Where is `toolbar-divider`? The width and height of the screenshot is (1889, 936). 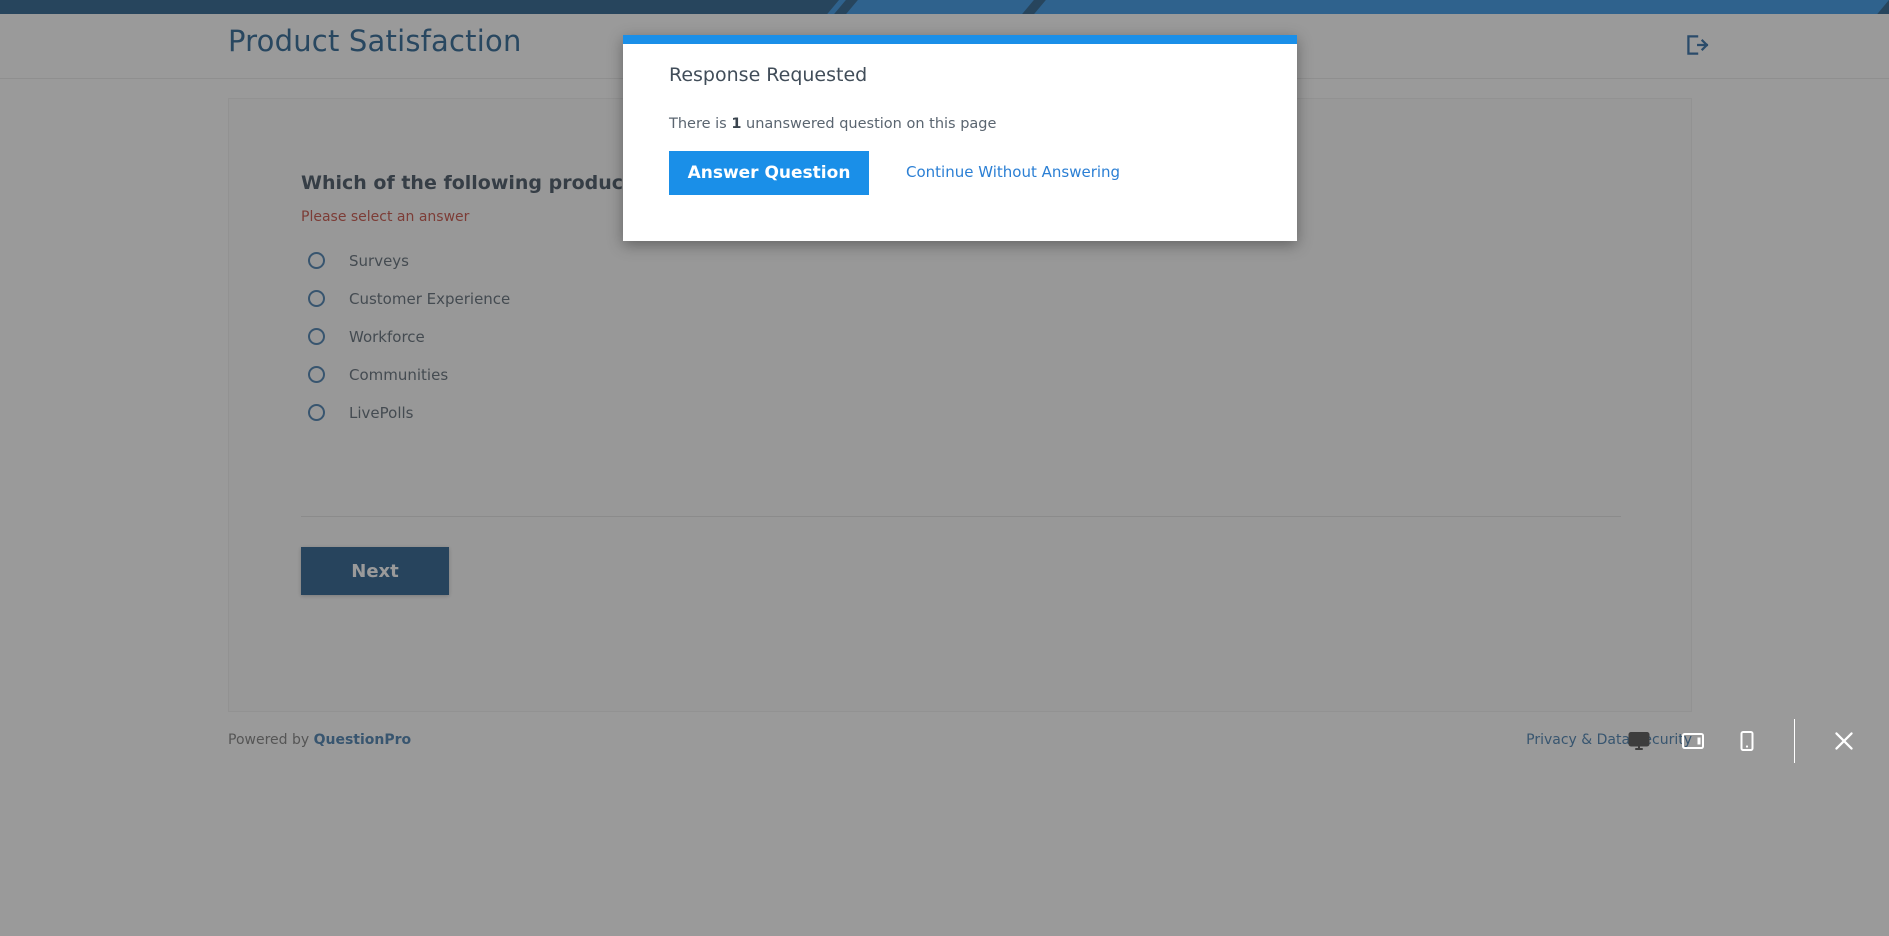 toolbar-divider is located at coordinates (1794, 741).